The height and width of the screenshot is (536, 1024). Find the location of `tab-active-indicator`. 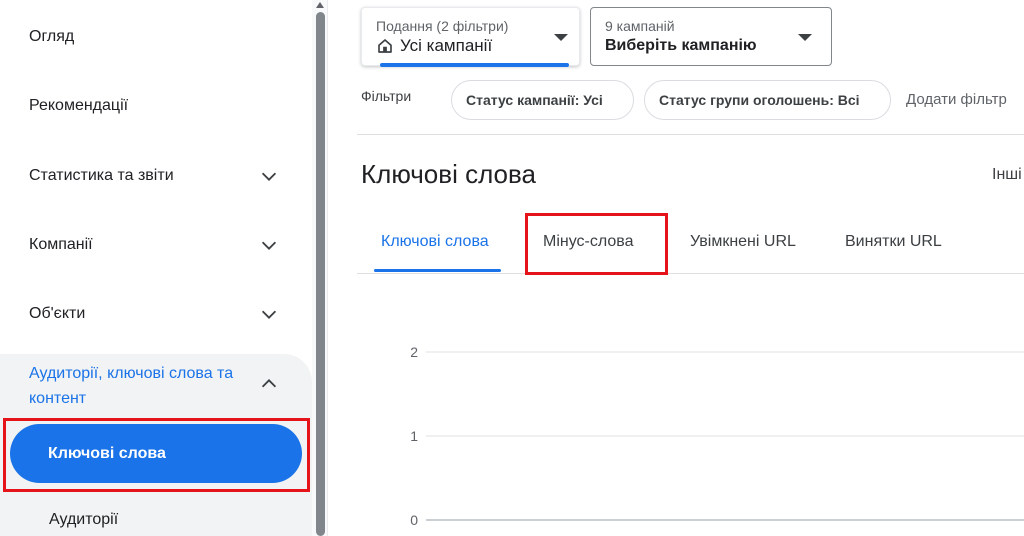

tab-active-indicator is located at coordinates (437, 270).